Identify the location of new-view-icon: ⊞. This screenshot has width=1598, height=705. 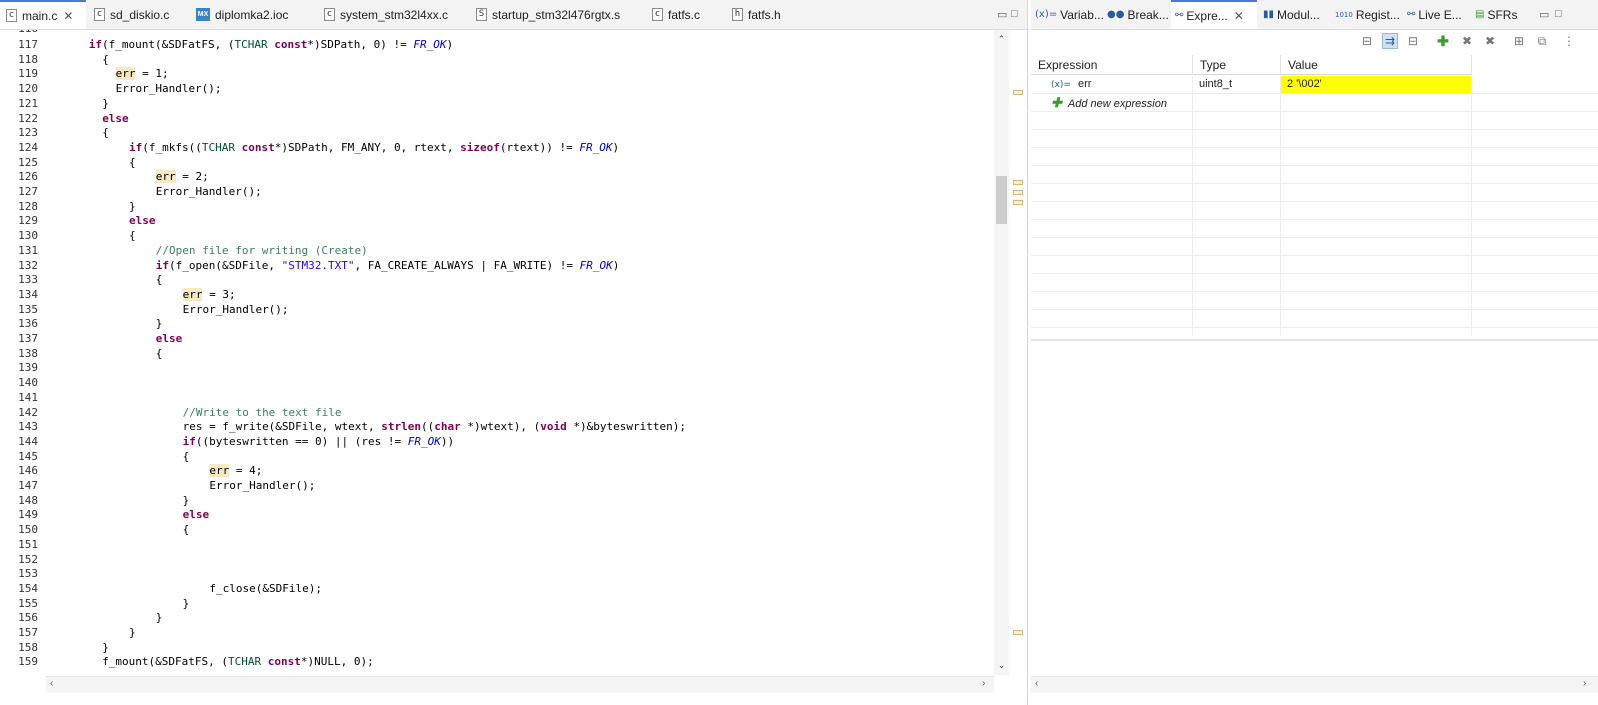
(1519, 41).